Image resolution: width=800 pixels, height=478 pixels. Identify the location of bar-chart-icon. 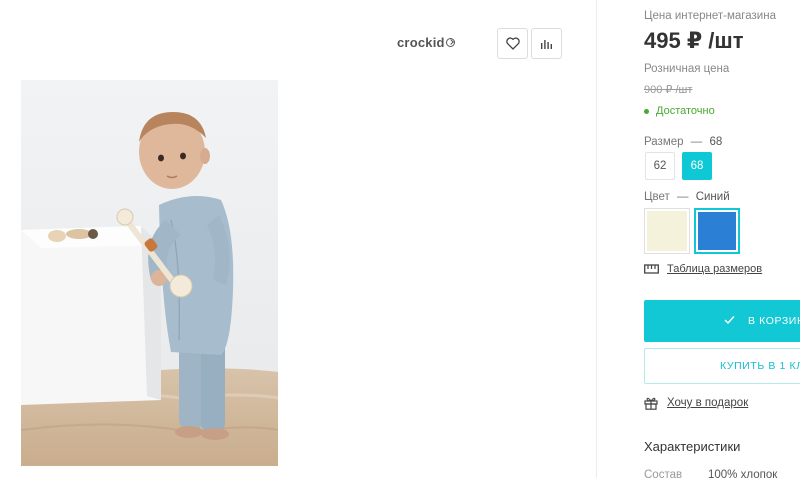
(546, 44).